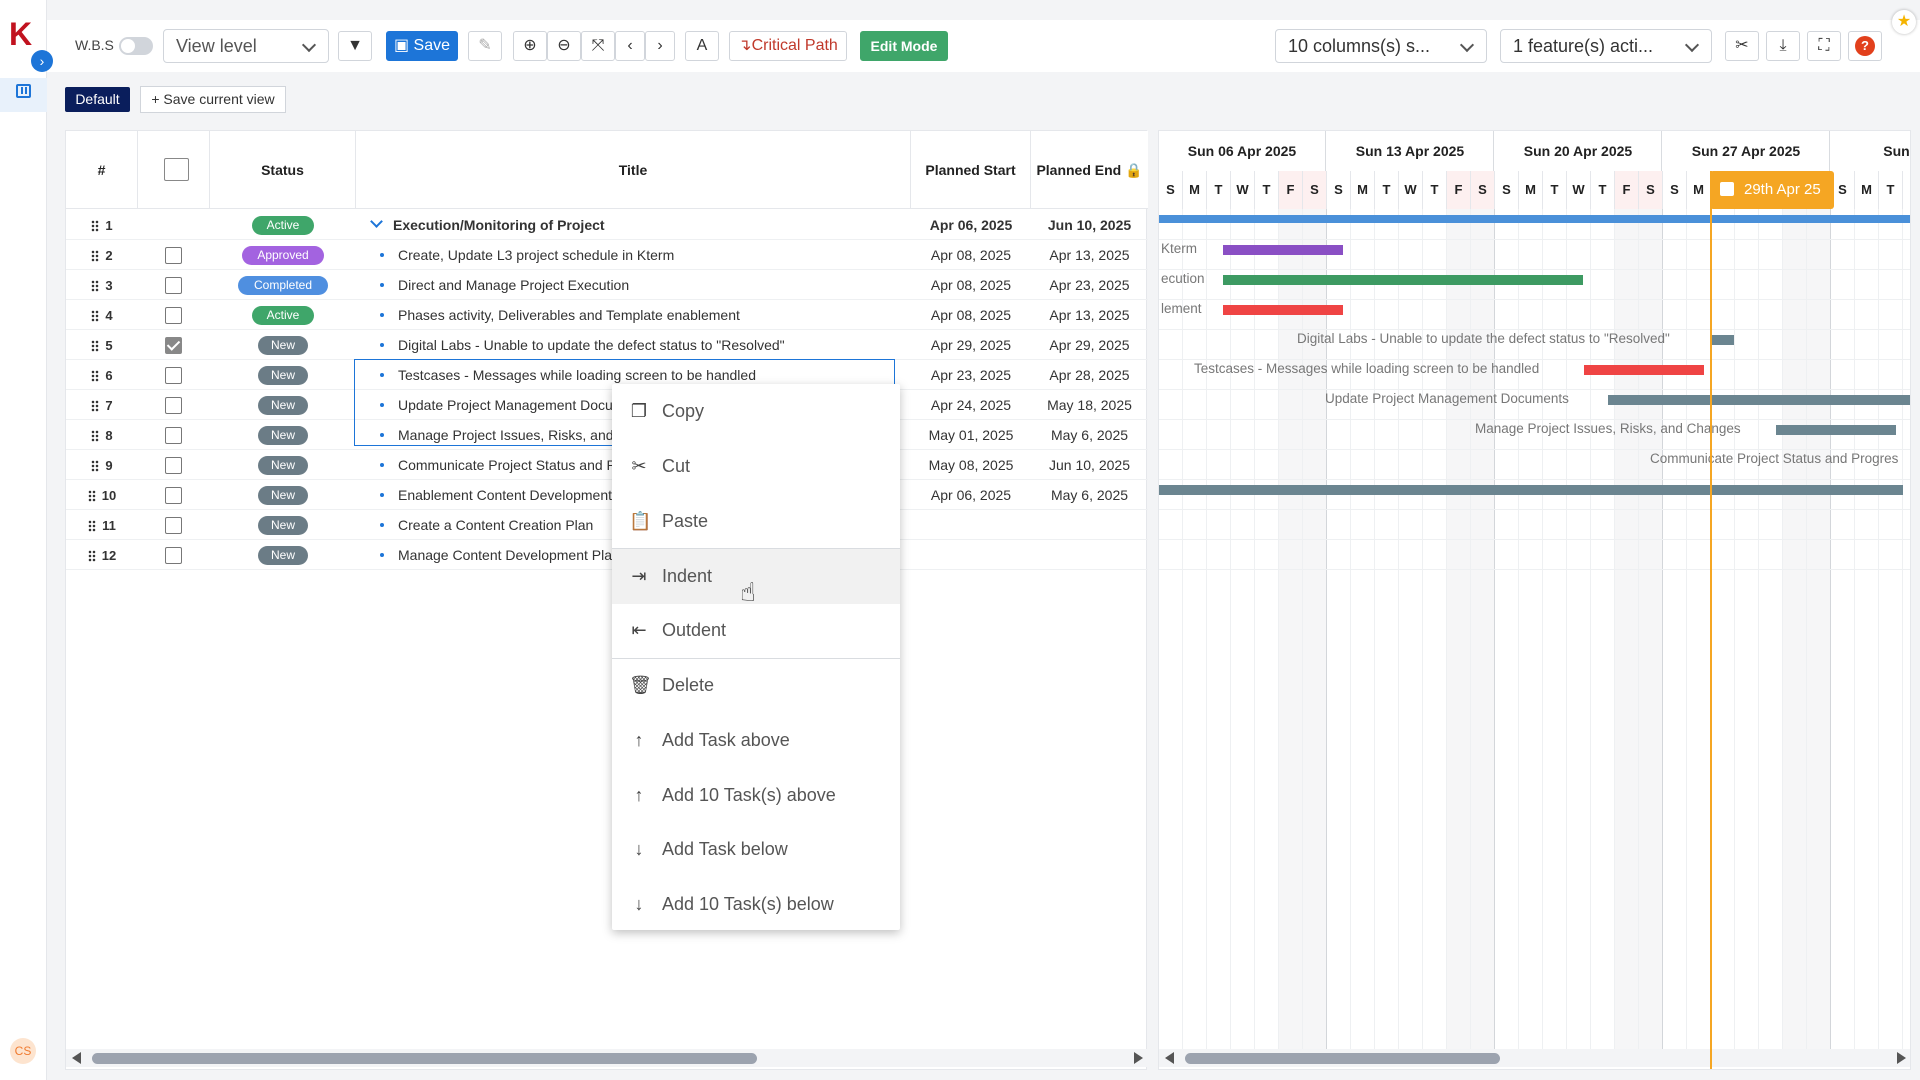  What do you see at coordinates (1901, 1058) in the screenshot?
I see `gantt-scroll-right-icon` at bounding box center [1901, 1058].